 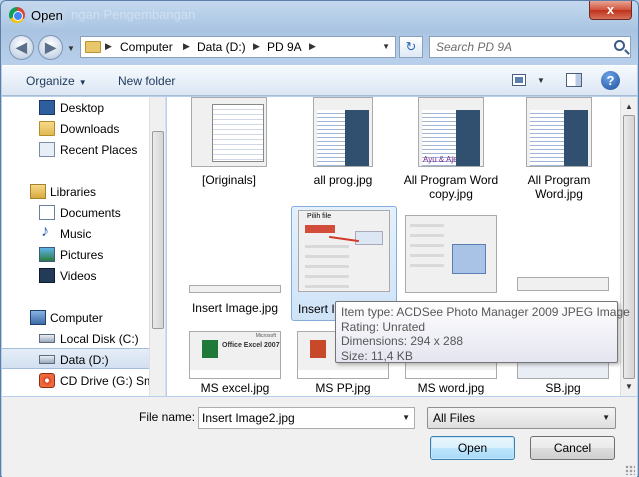 What do you see at coordinates (630, 470) in the screenshot?
I see `resize-grip-icon` at bounding box center [630, 470].